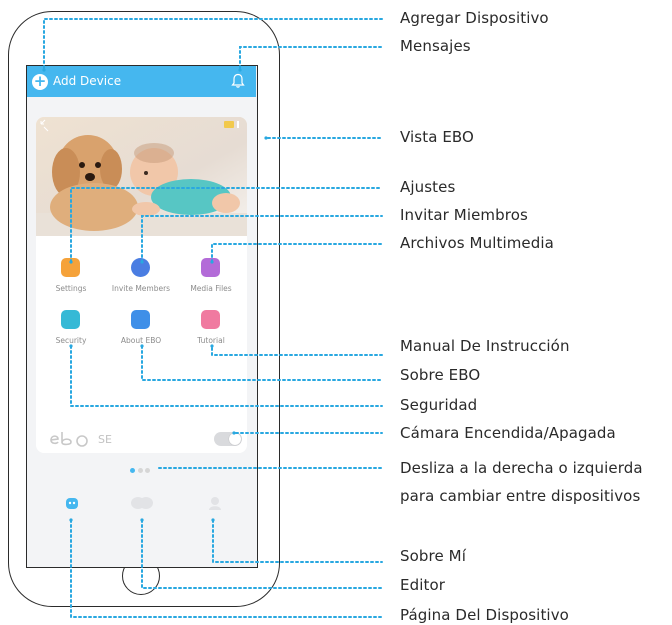 Image resolution: width=672 pixels, height=625 pixels. I want to click on callout-about-ebo: Sobre EBO, so click(440, 375).